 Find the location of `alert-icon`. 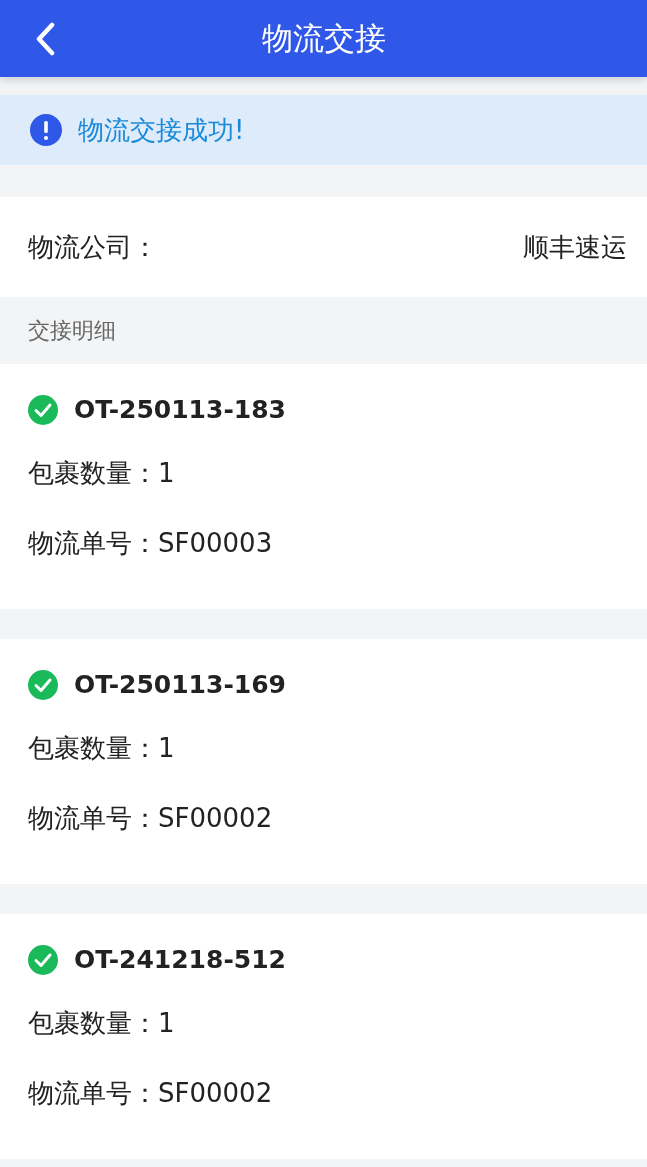

alert-icon is located at coordinates (46, 130).